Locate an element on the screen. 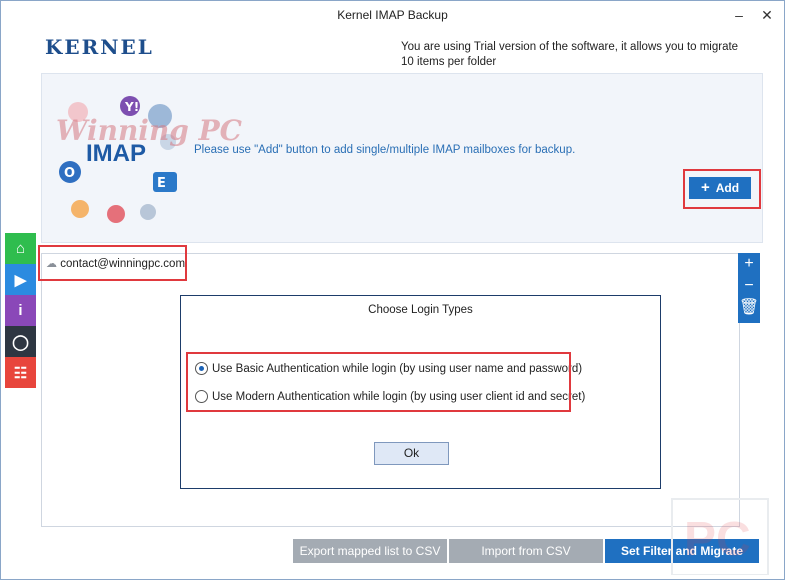  trash-icon: 🗑 is located at coordinates (749, 308).